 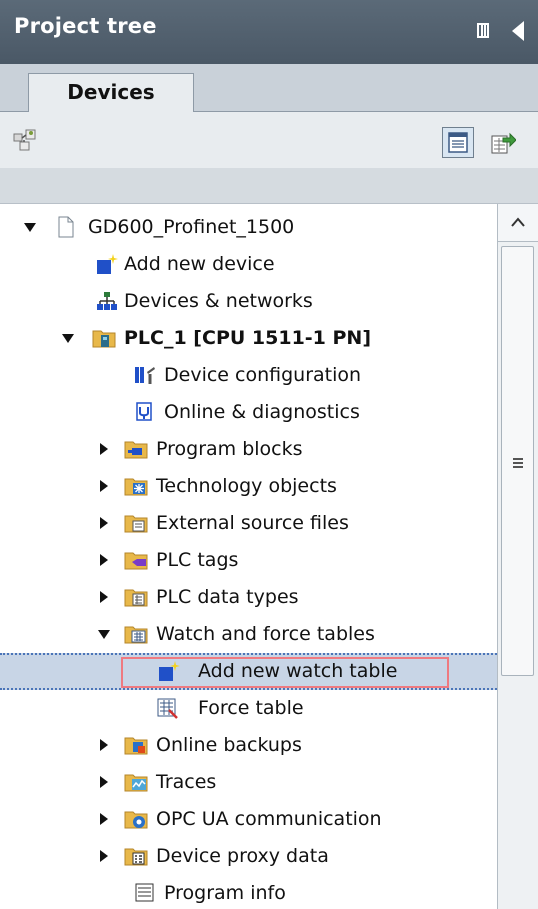 I want to click on tree-item-add-new-device: Add new device, so click(x=248, y=264).